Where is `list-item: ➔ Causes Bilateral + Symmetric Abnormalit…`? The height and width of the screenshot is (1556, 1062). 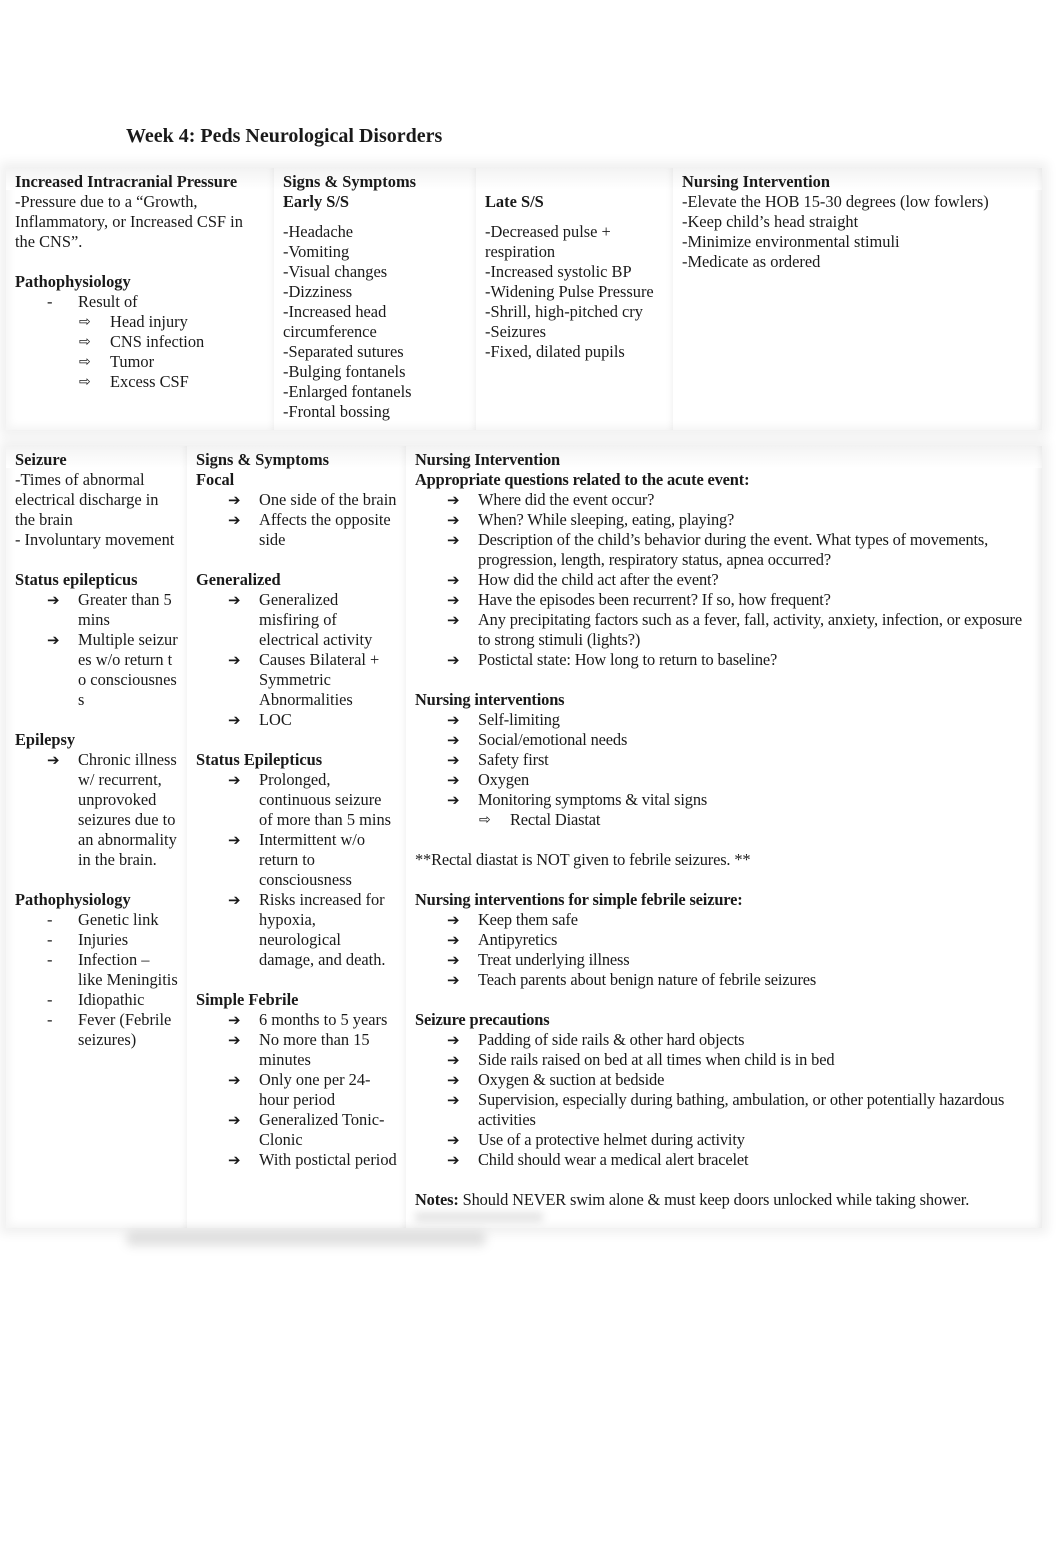 list-item: ➔ Causes Bilateral + Symmetric Abnormalit… is located at coordinates (304, 679).